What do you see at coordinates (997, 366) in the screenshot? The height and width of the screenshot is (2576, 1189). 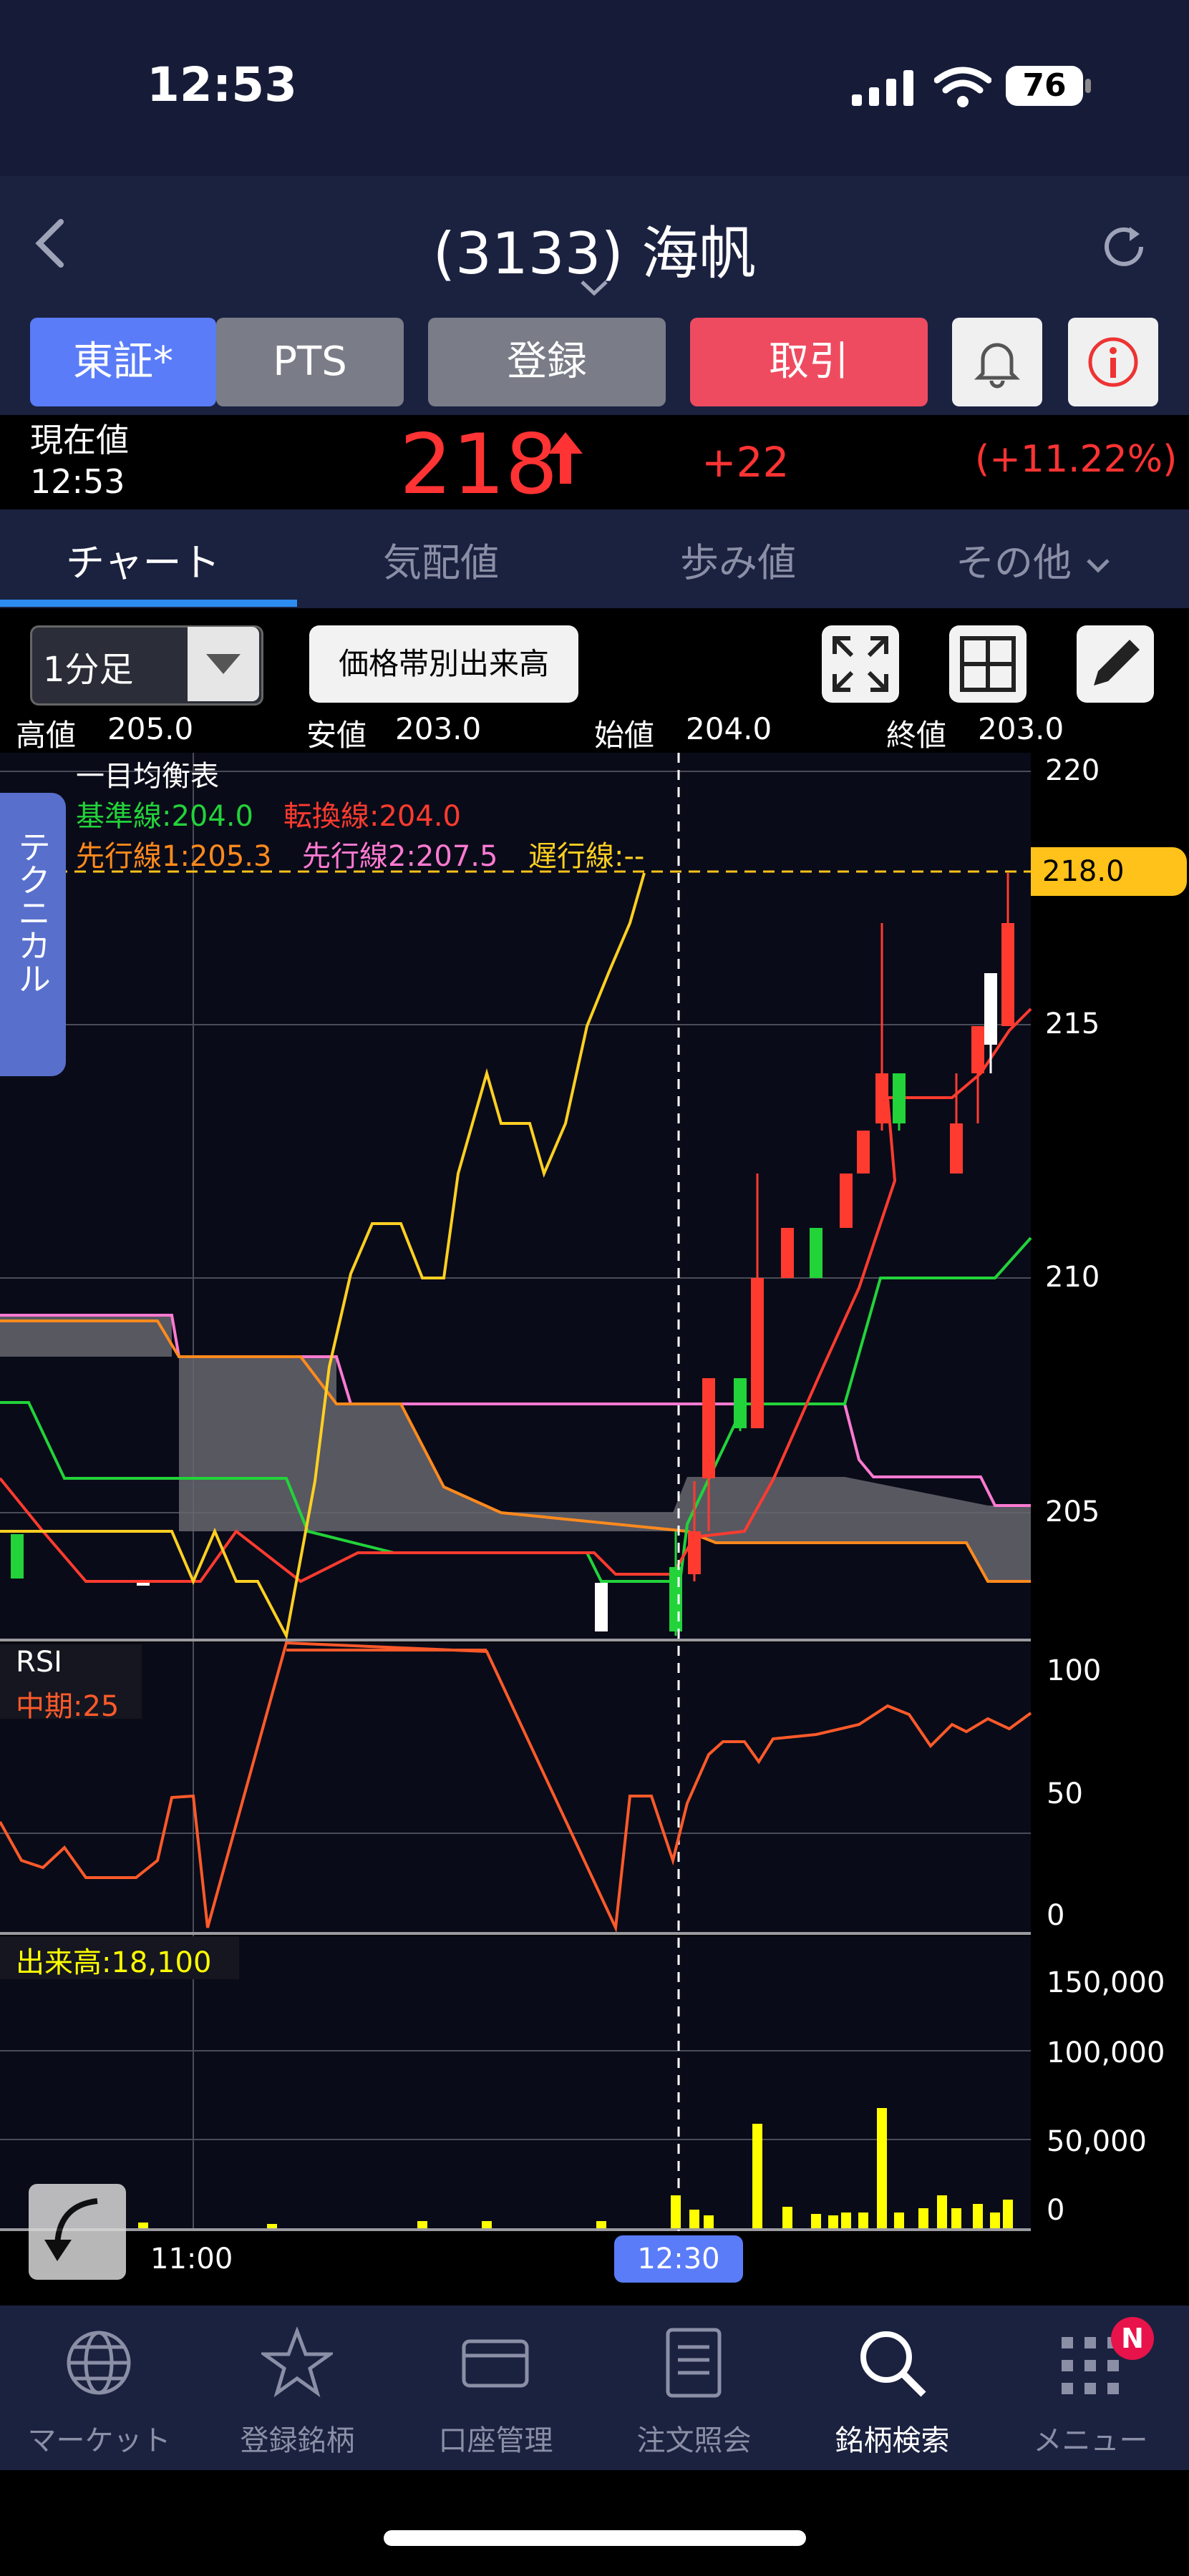 I see `bell-icon` at bounding box center [997, 366].